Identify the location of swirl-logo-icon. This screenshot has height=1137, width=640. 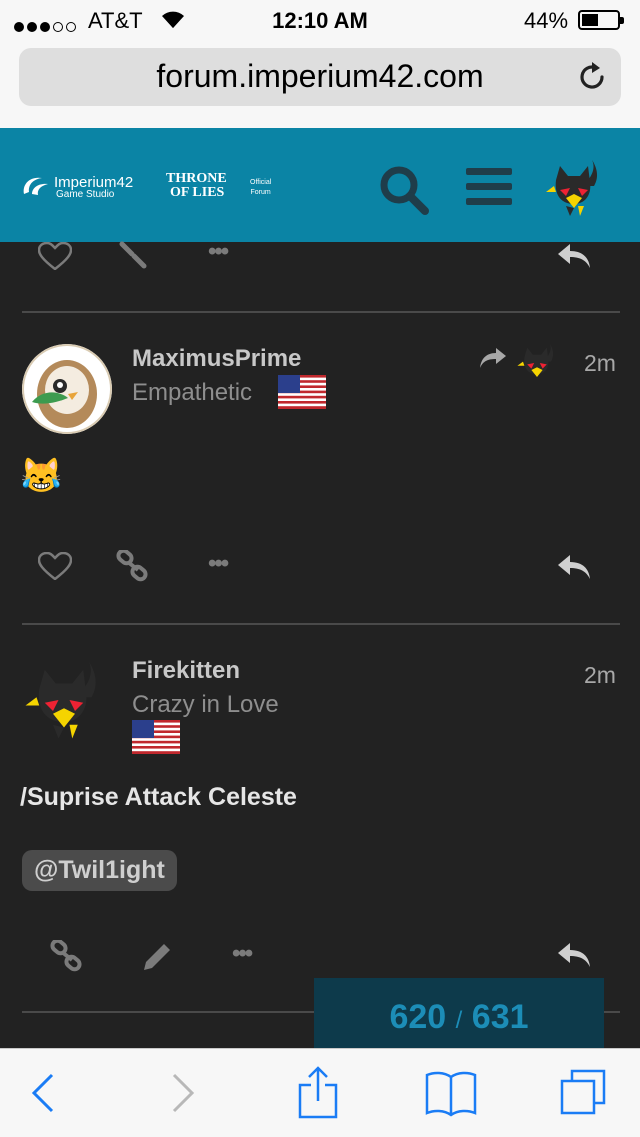
(35, 186).